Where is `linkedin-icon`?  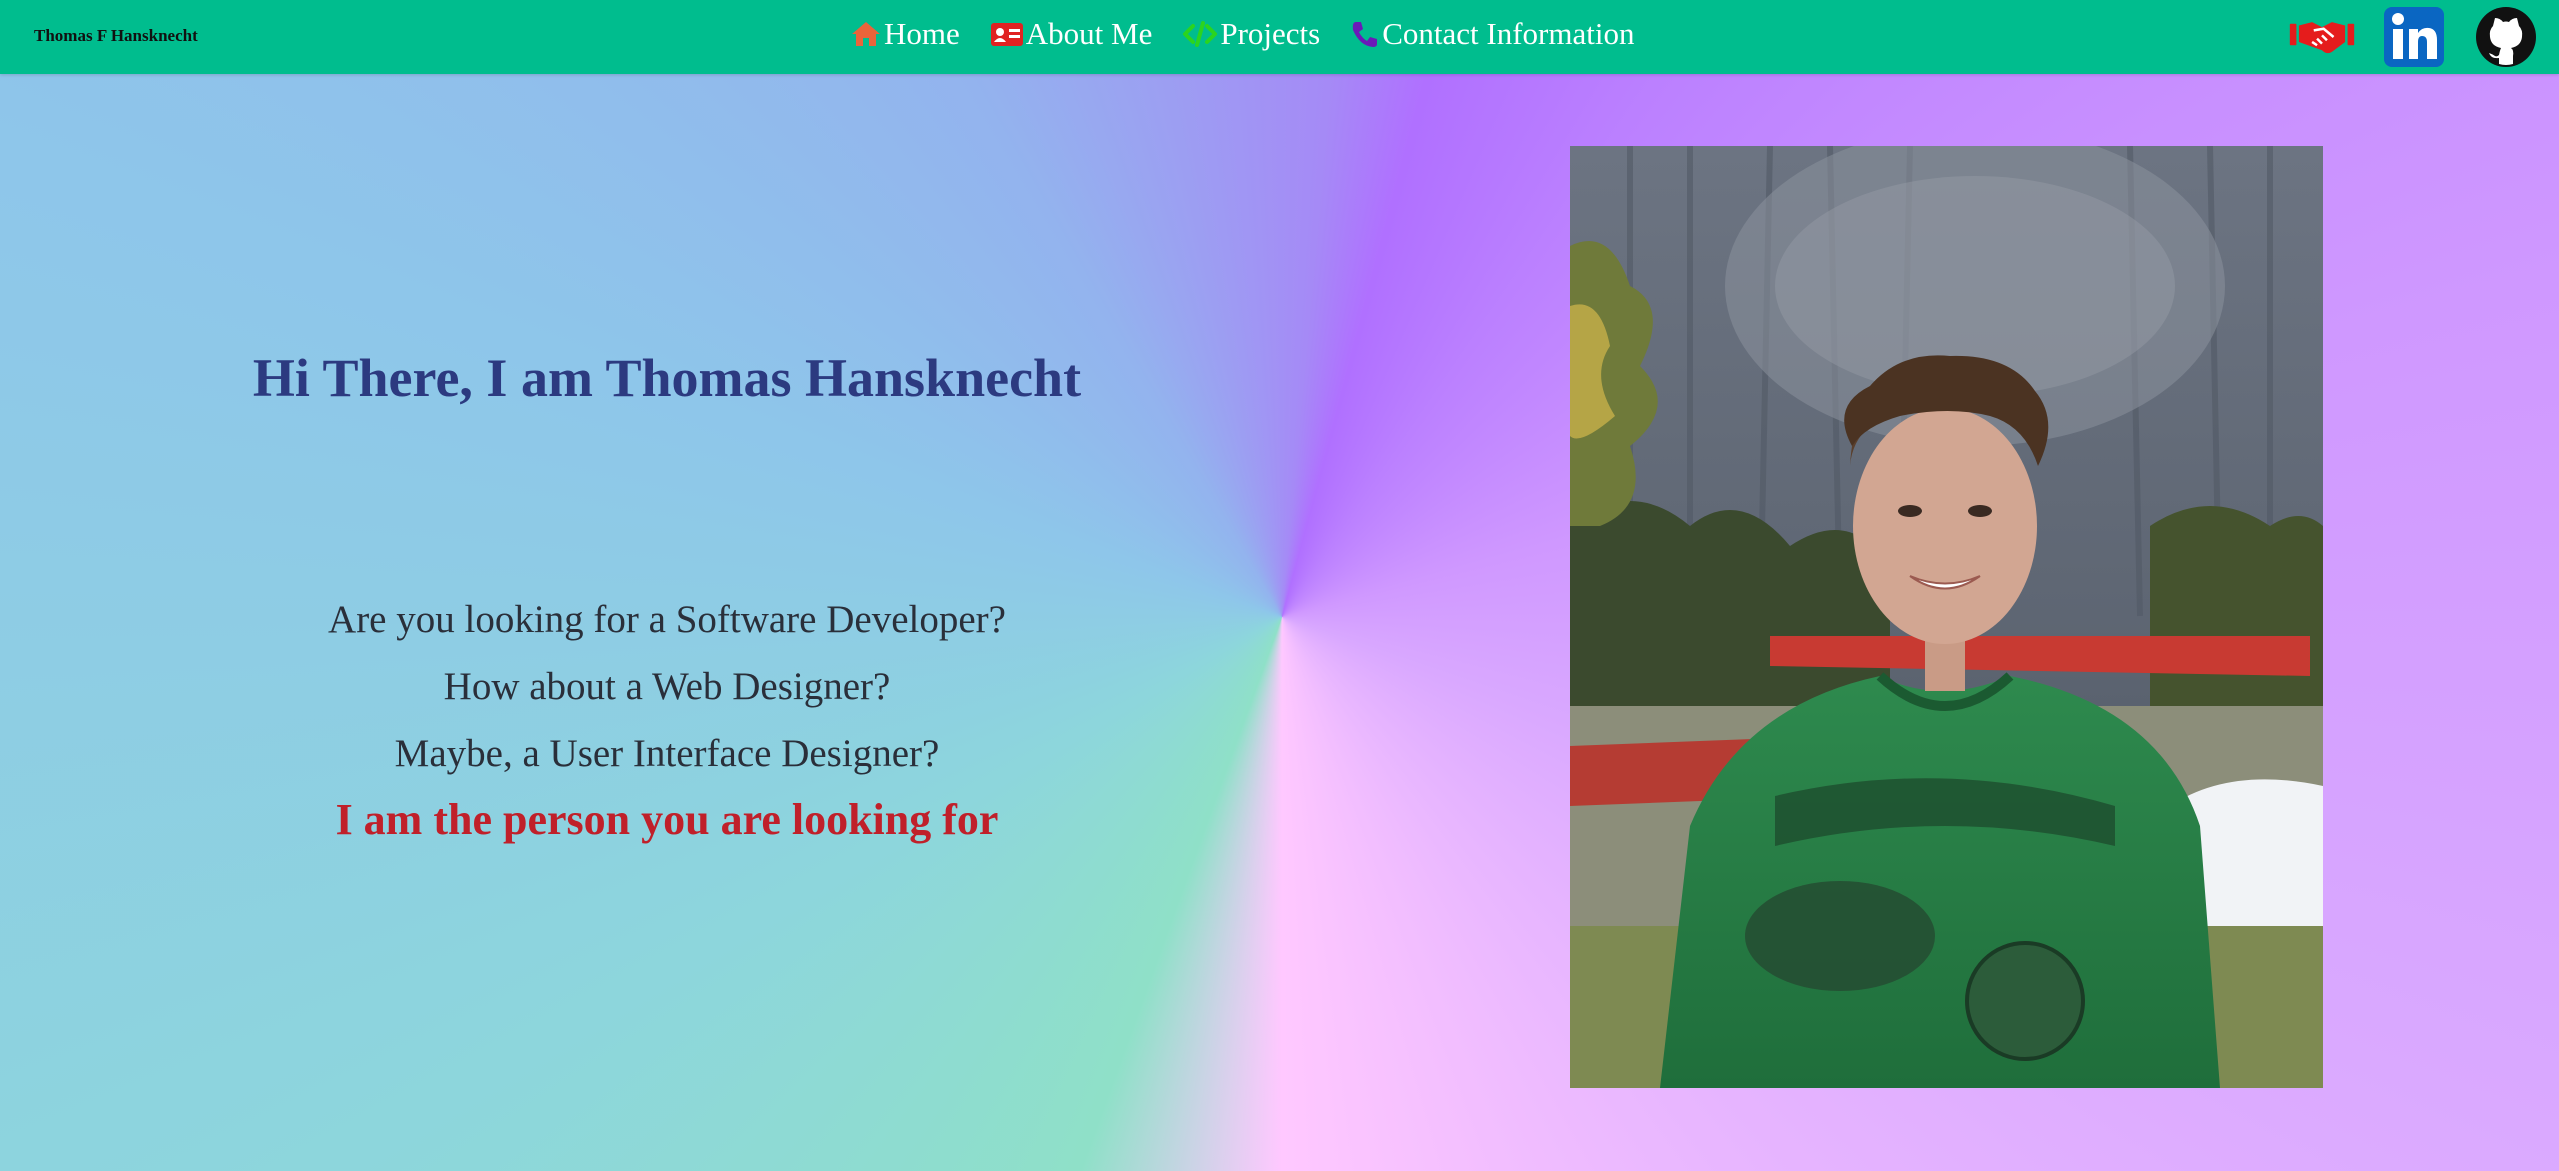 linkedin-icon is located at coordinates (2414, 37).